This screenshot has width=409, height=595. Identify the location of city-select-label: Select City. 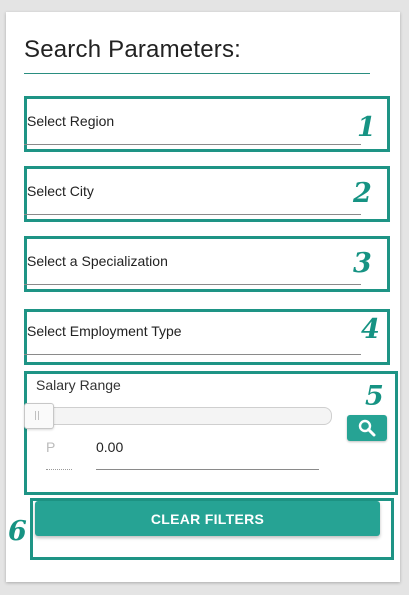
(60, 191).